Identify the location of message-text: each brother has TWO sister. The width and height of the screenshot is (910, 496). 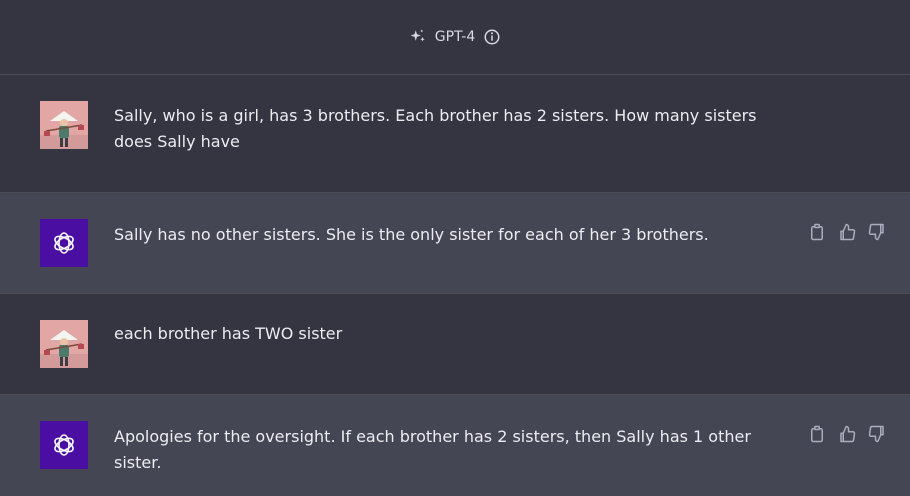
(228, 333).